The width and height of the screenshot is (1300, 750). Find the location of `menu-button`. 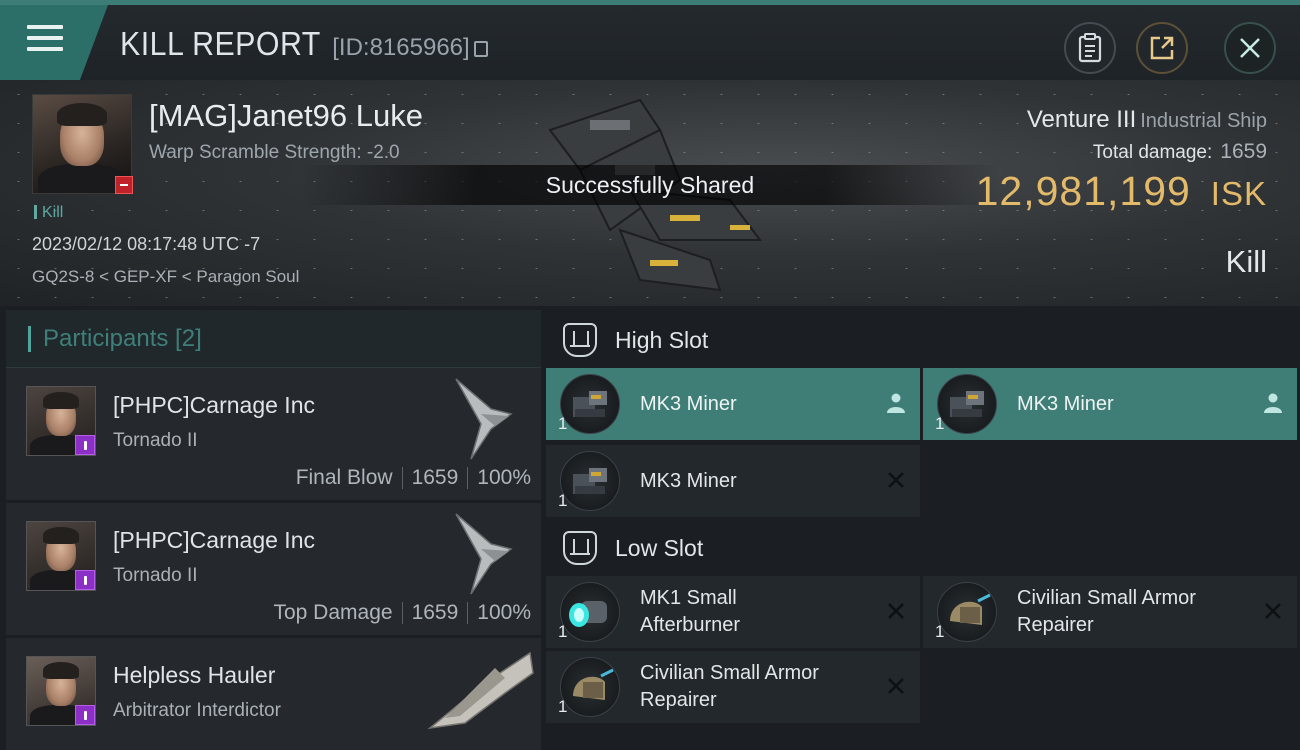

menu-button is located at coordinates (54, 42).